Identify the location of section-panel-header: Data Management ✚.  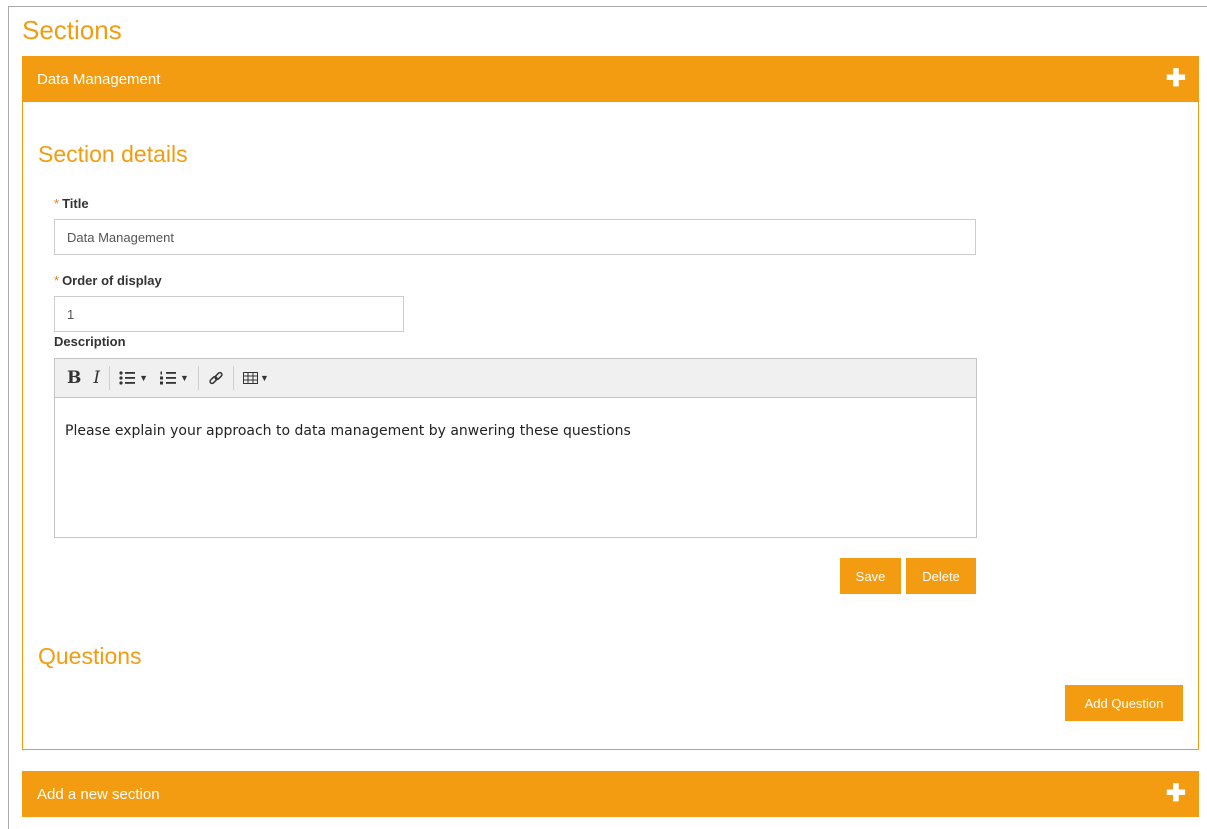
(610, 79).